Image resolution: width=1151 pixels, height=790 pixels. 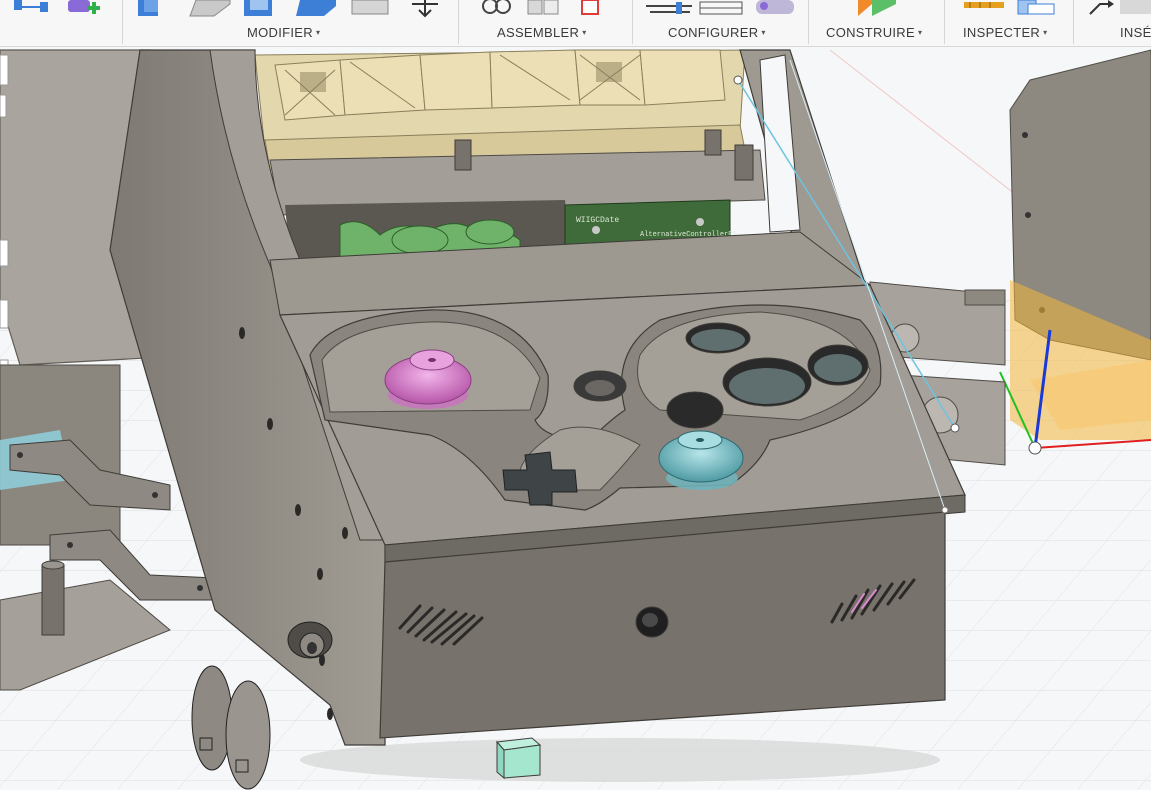 I want to click on configure-table-icon, so click(x=669, y=8).